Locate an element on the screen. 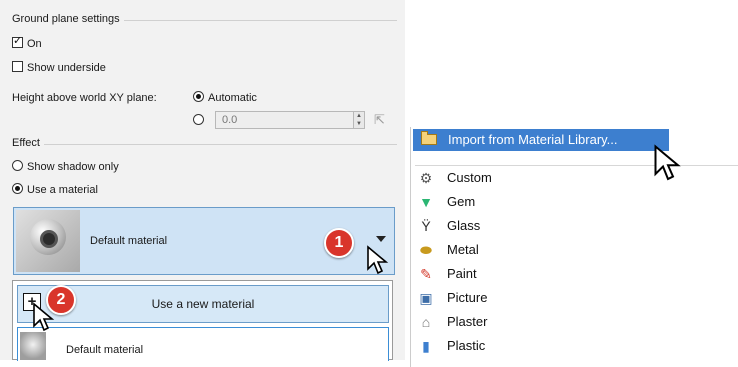  preview-eye is located at coordinates (49, 239).